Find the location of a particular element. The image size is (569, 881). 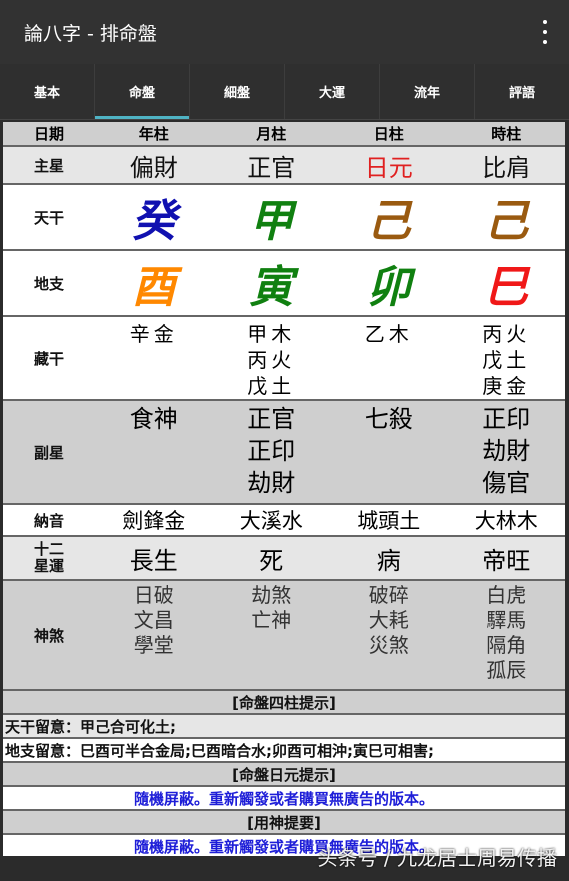

tiangan-row: 天干 癸 甲 己 己 is located at coordinates (284, 217).